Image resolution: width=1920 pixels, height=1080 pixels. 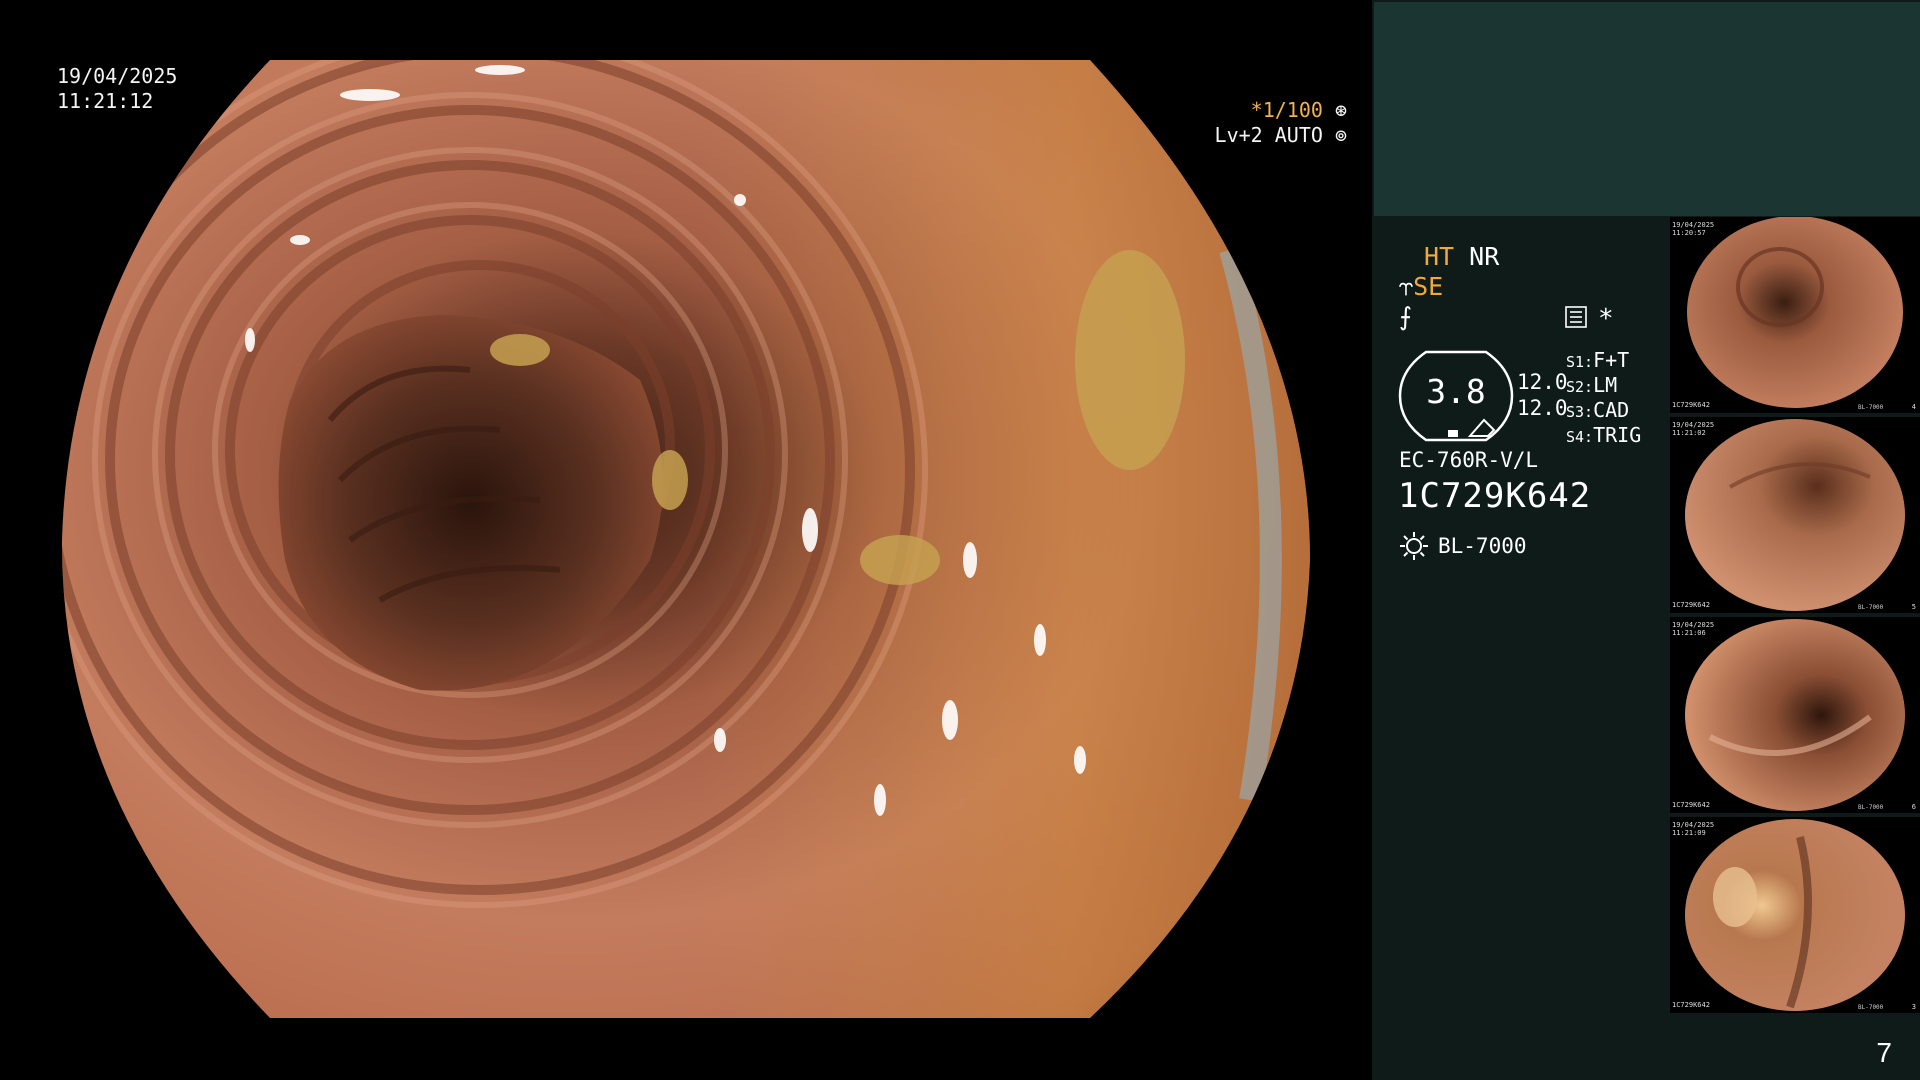 I want to click on light-source-icon, so click(x=1414, y=546).